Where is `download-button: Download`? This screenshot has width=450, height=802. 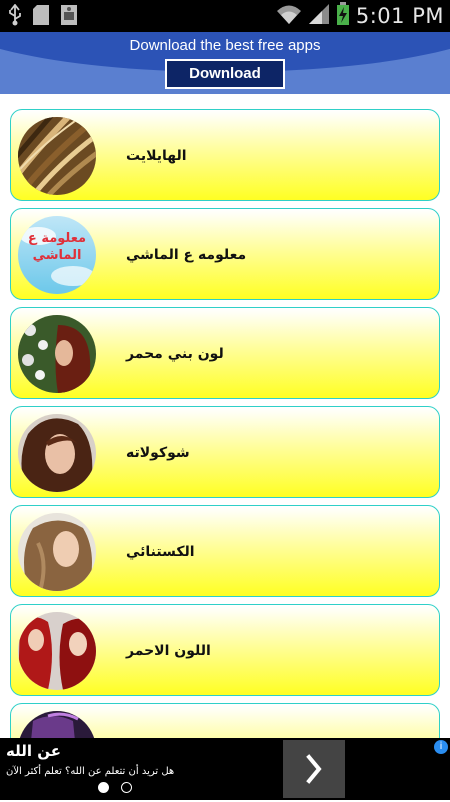 download-button: Download is located at coordinates (225, 74).